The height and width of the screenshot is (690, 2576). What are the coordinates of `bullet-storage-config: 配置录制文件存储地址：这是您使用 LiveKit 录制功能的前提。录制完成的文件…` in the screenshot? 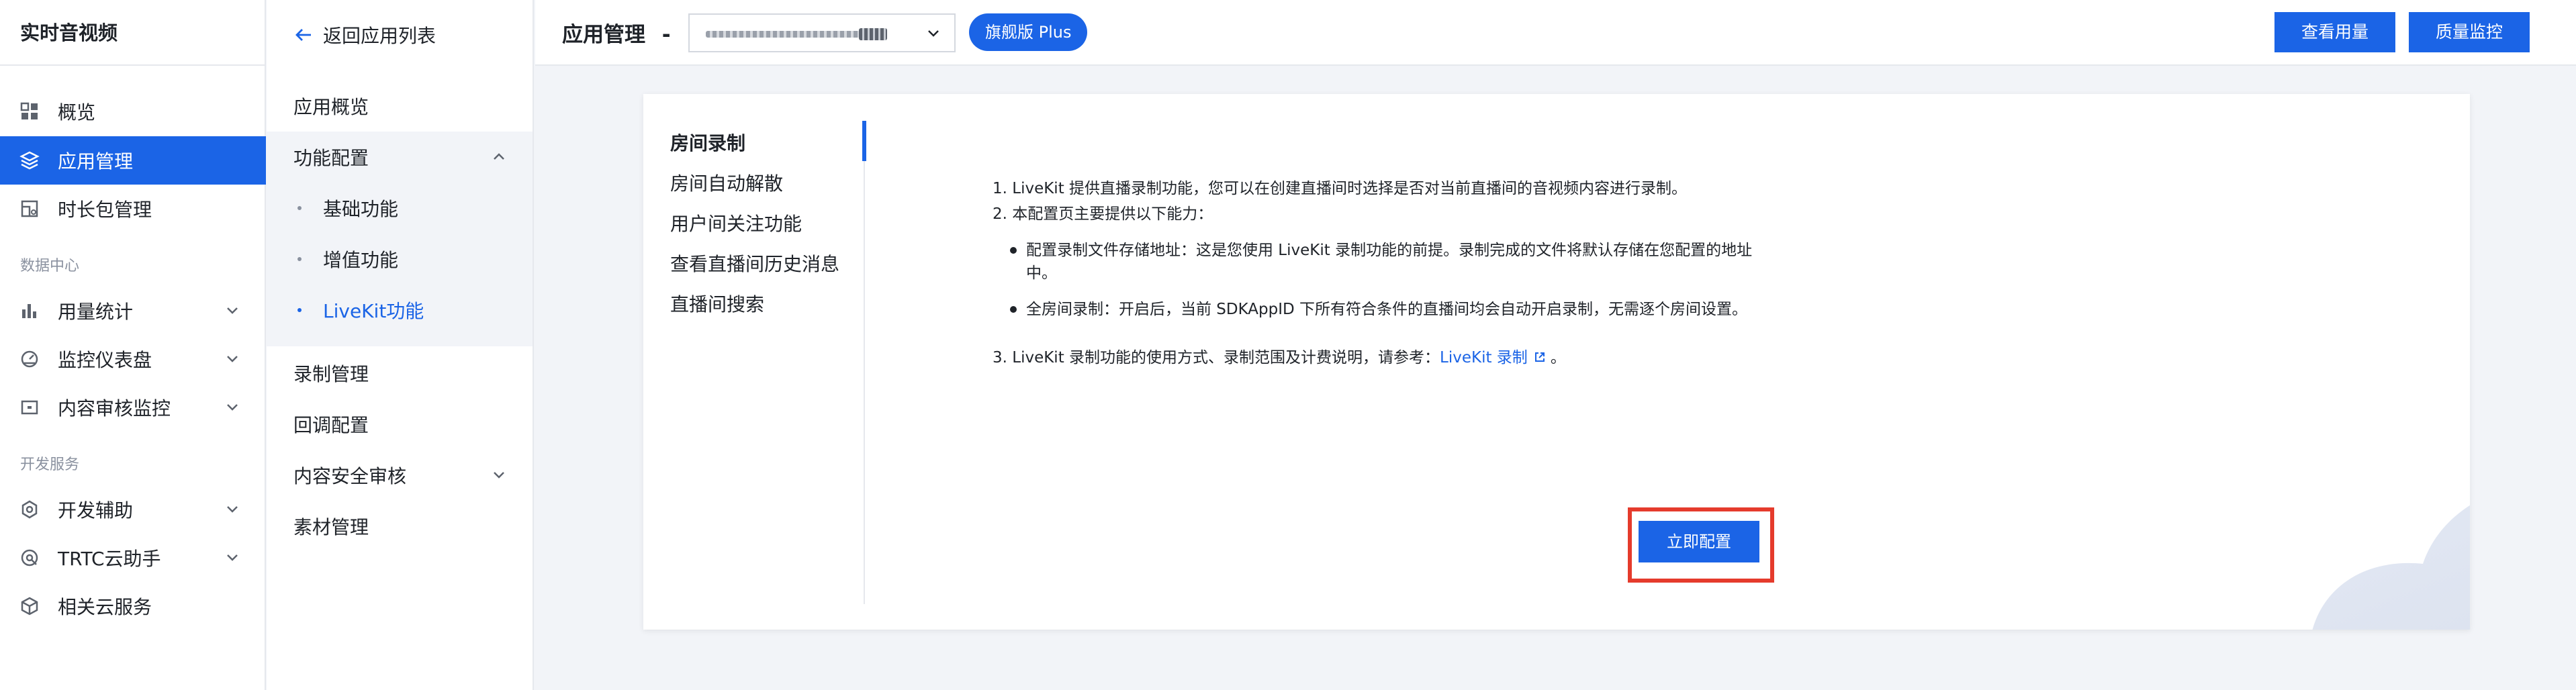 It's located at (1381, 262).